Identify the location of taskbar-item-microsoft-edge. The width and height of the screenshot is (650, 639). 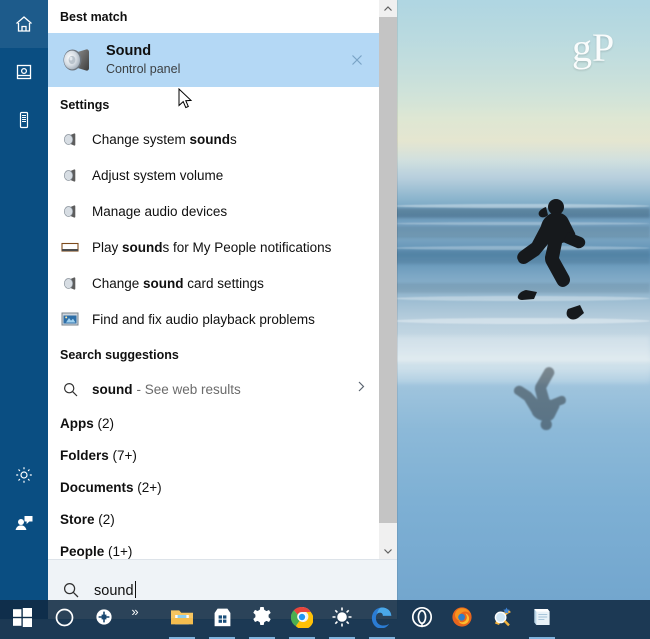
(382, 619).